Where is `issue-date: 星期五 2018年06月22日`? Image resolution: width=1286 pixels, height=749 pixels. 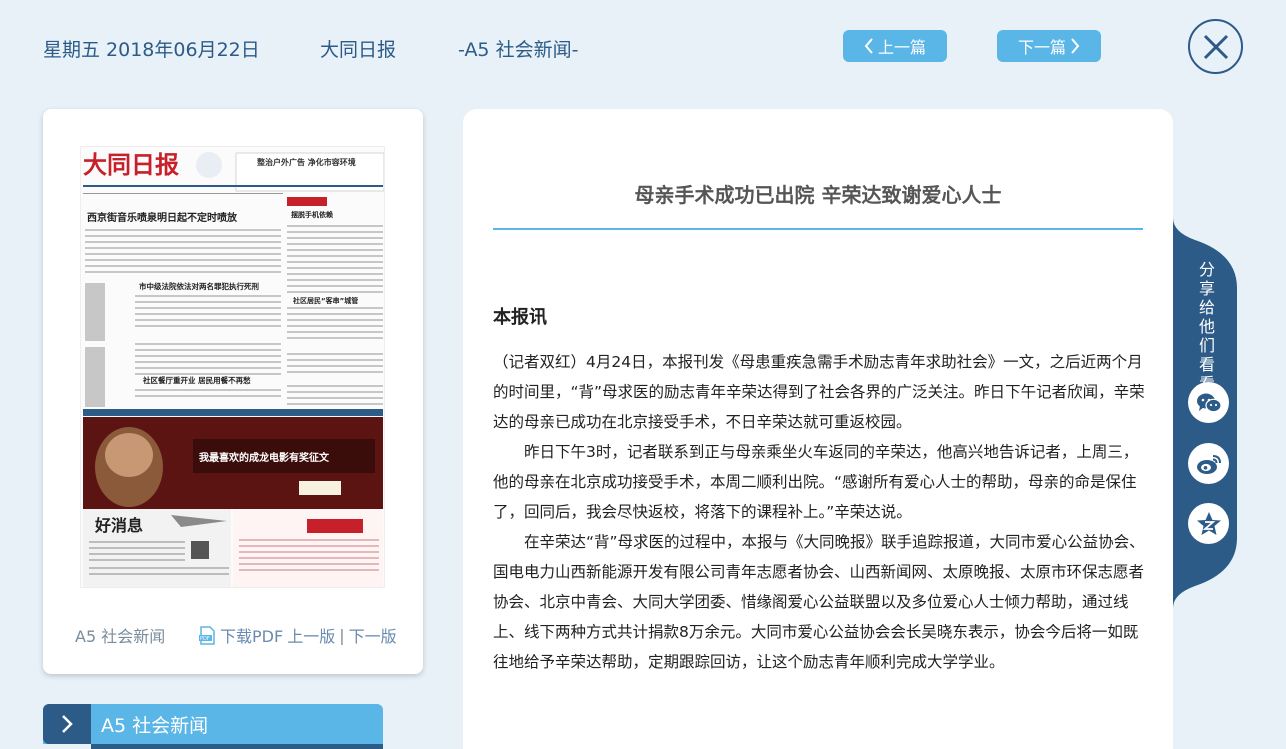
issue-date: 星期五 2018年06月22日 is located at coordinates (151, 50).